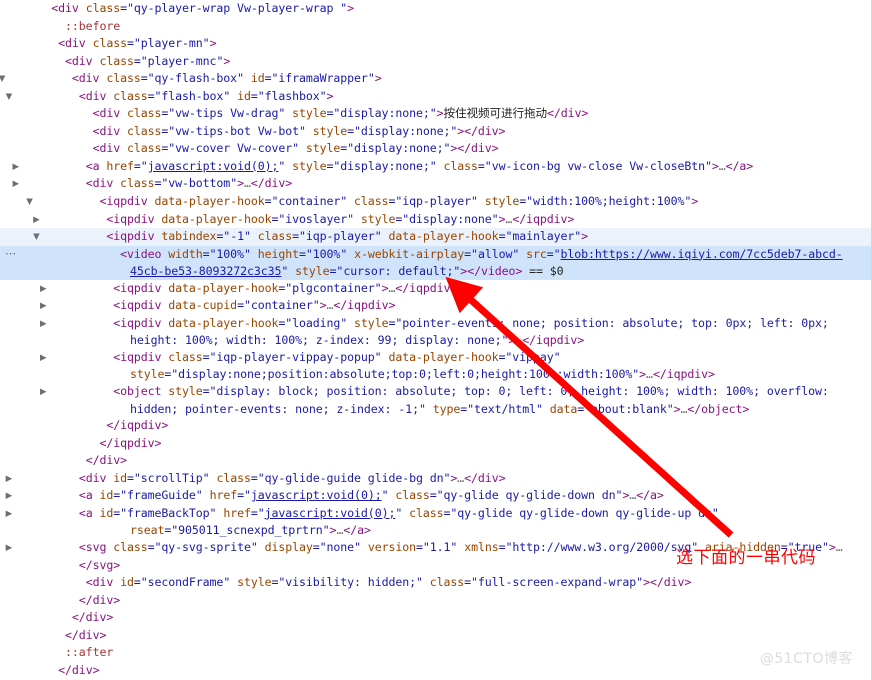 The height and width of the screenshot is (680, 872). Describe the element at coordinates (327, 254) in the screenshot. I see `attribute-value: 100%` at that location.